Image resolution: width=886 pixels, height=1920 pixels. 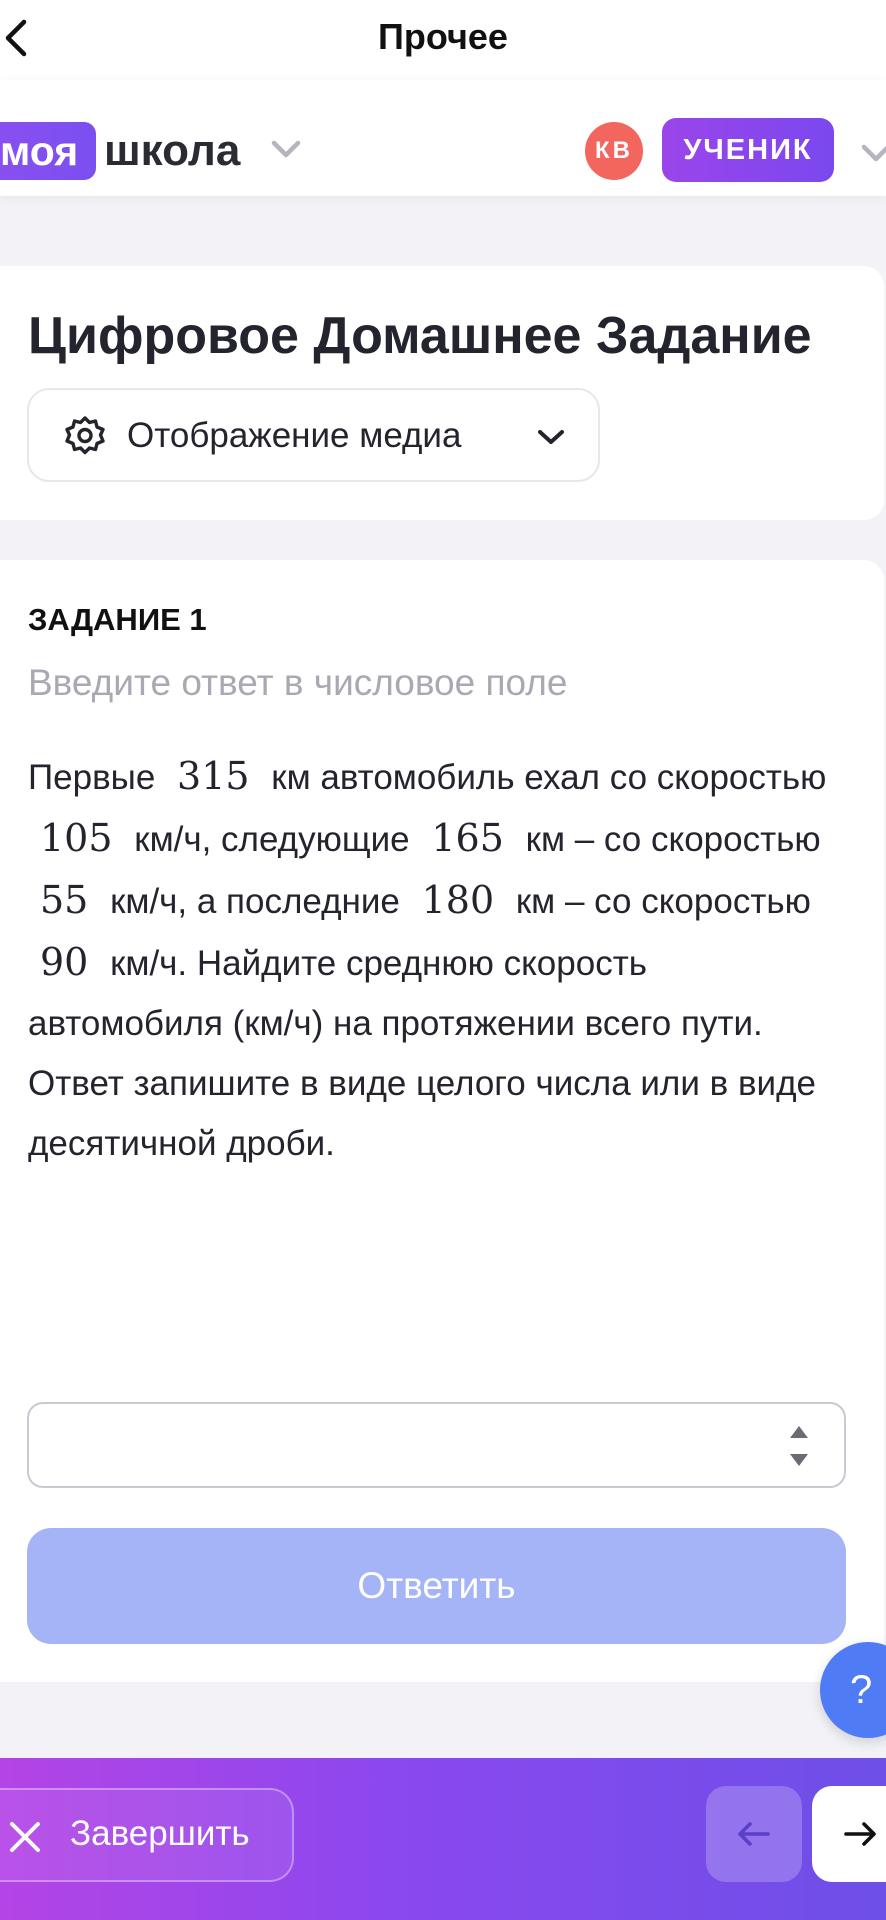 What do you see at coordinates (860, 1834) in the screenshot?
I see `arrow-right-icon` at bounding box center [860, 1834].